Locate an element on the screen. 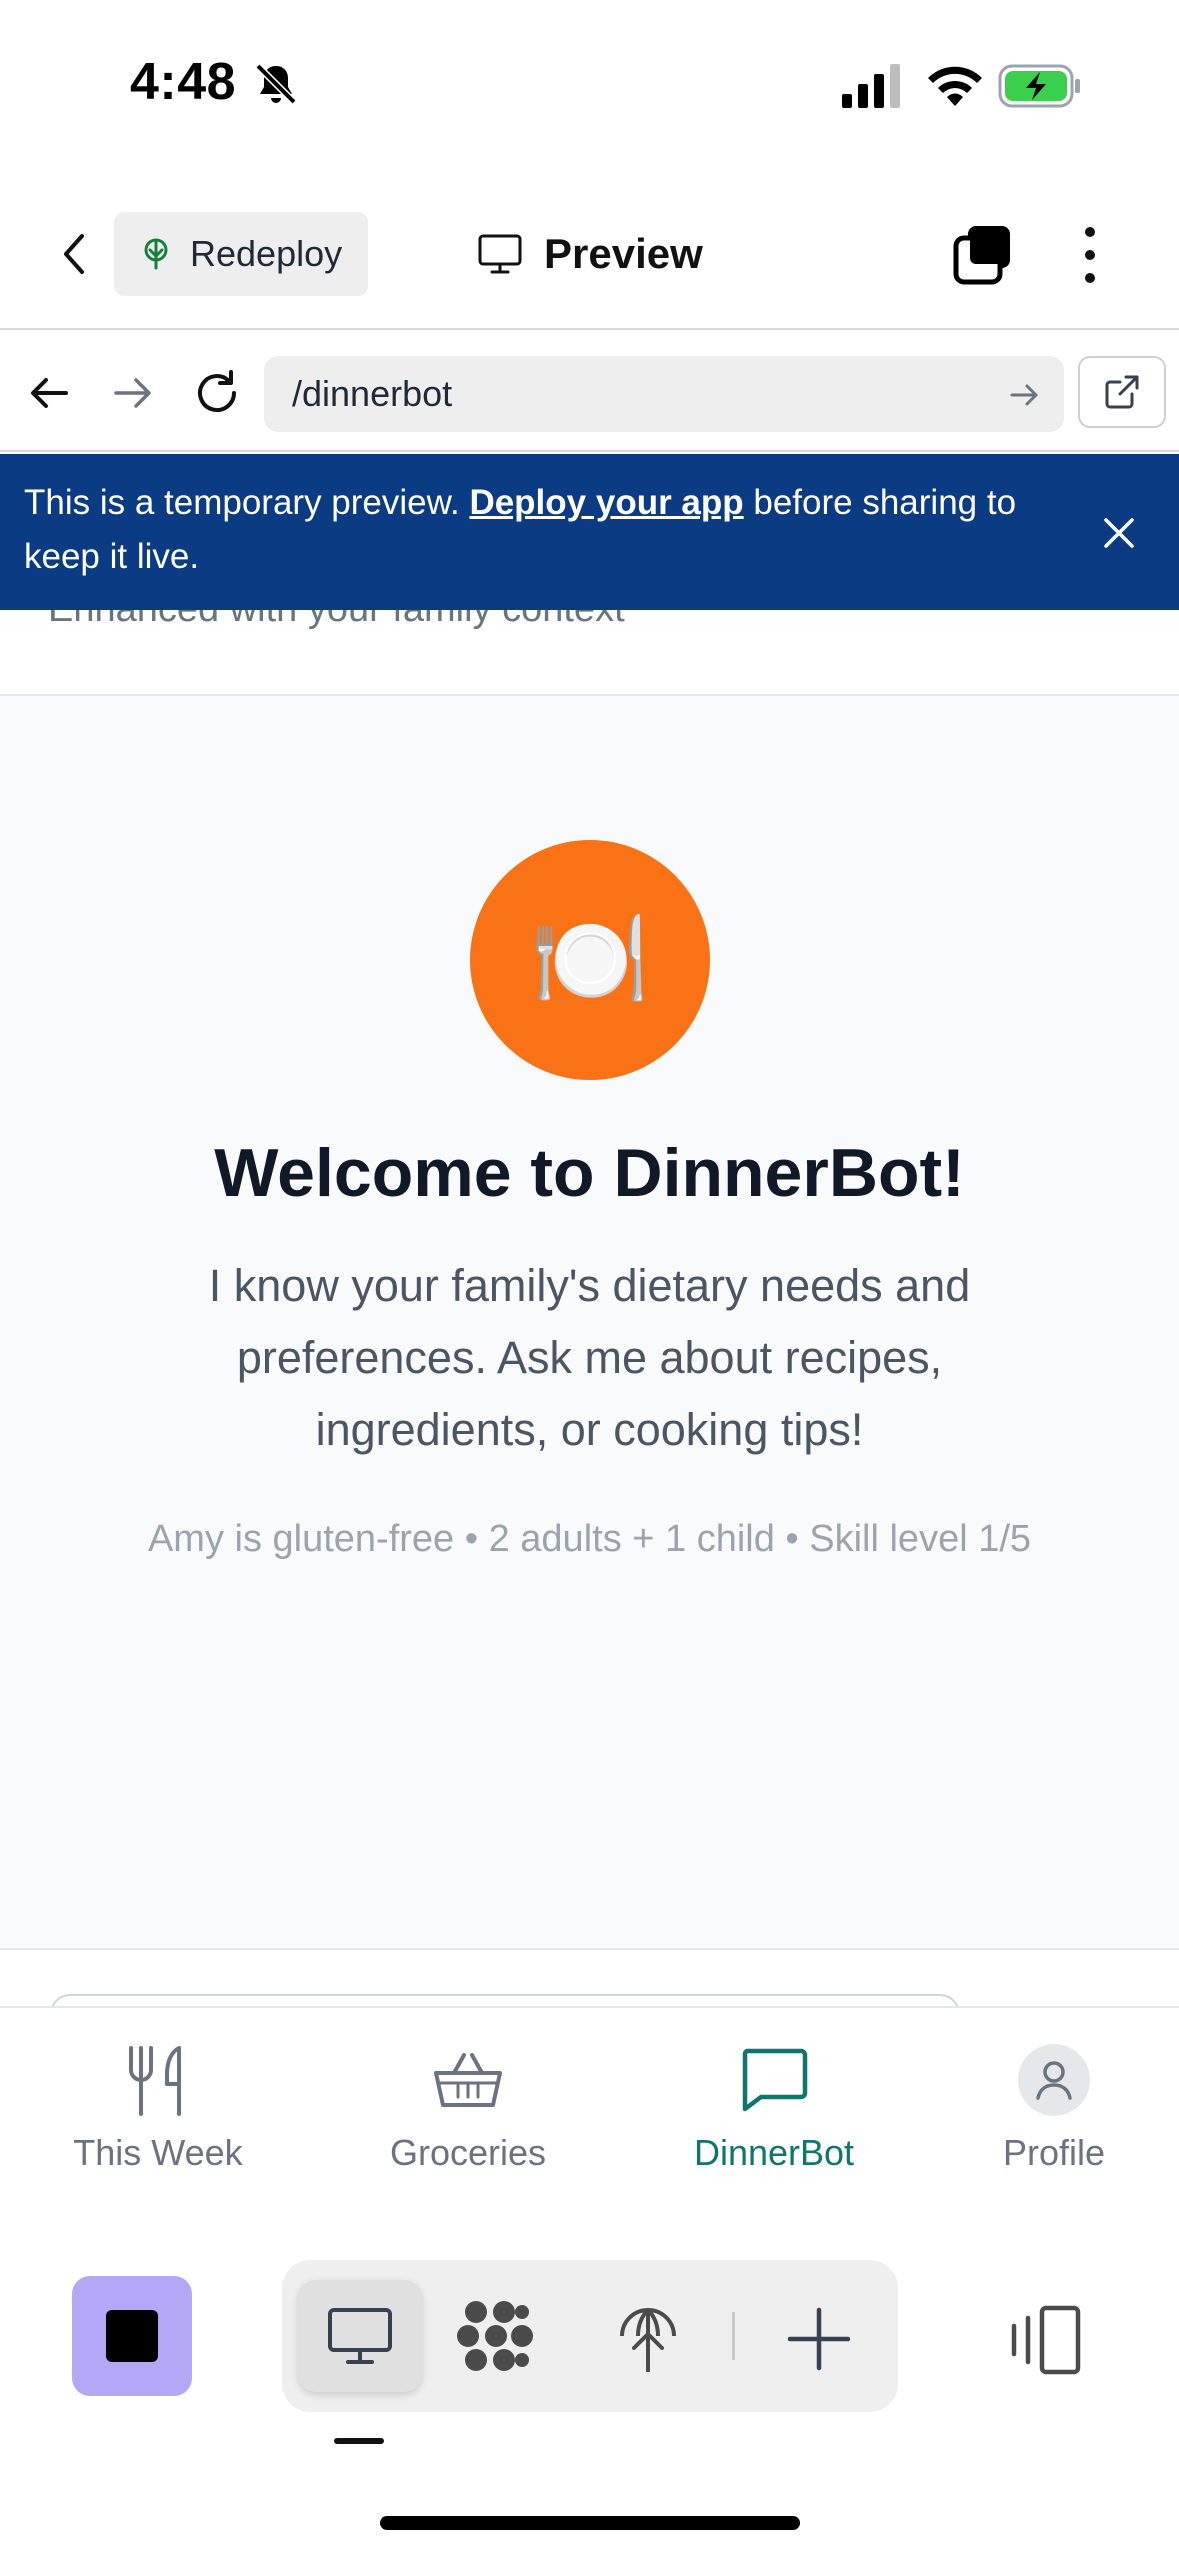  battery-charging-icon is located at coordinates (1039, 86).